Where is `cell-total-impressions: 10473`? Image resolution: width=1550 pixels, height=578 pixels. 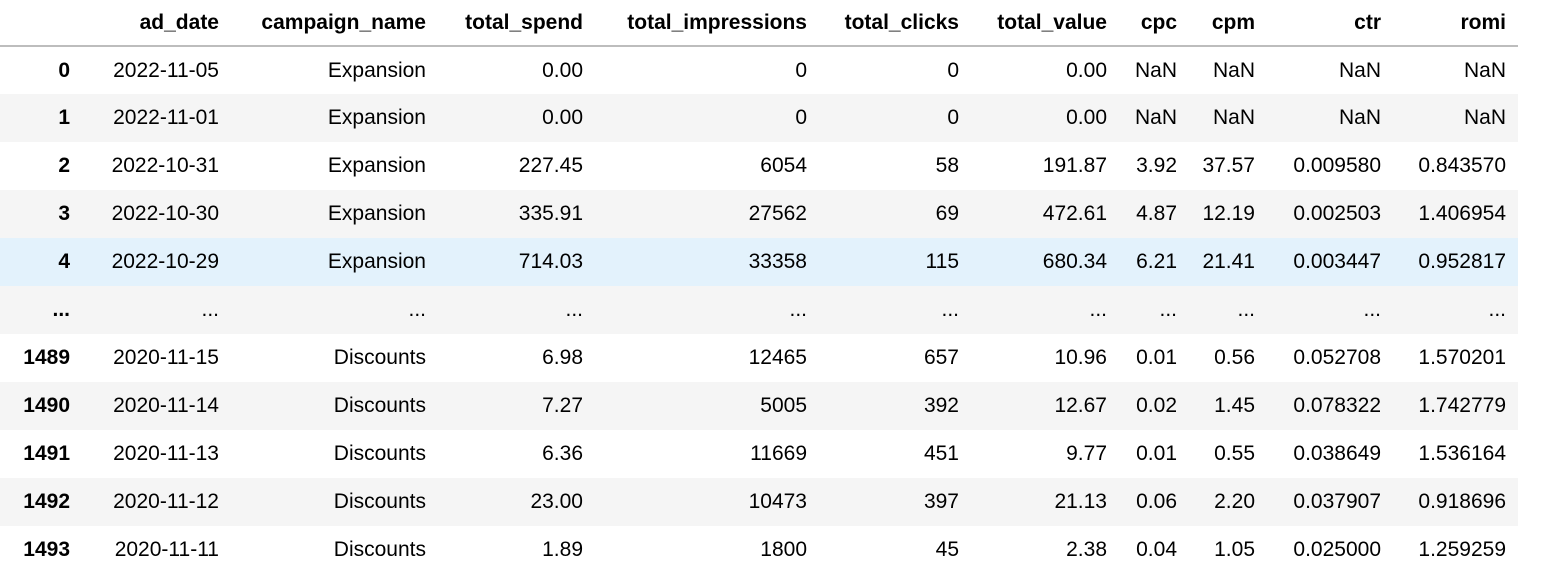 cell-total-impressions: 10473 is located at coordinates (777, 501).